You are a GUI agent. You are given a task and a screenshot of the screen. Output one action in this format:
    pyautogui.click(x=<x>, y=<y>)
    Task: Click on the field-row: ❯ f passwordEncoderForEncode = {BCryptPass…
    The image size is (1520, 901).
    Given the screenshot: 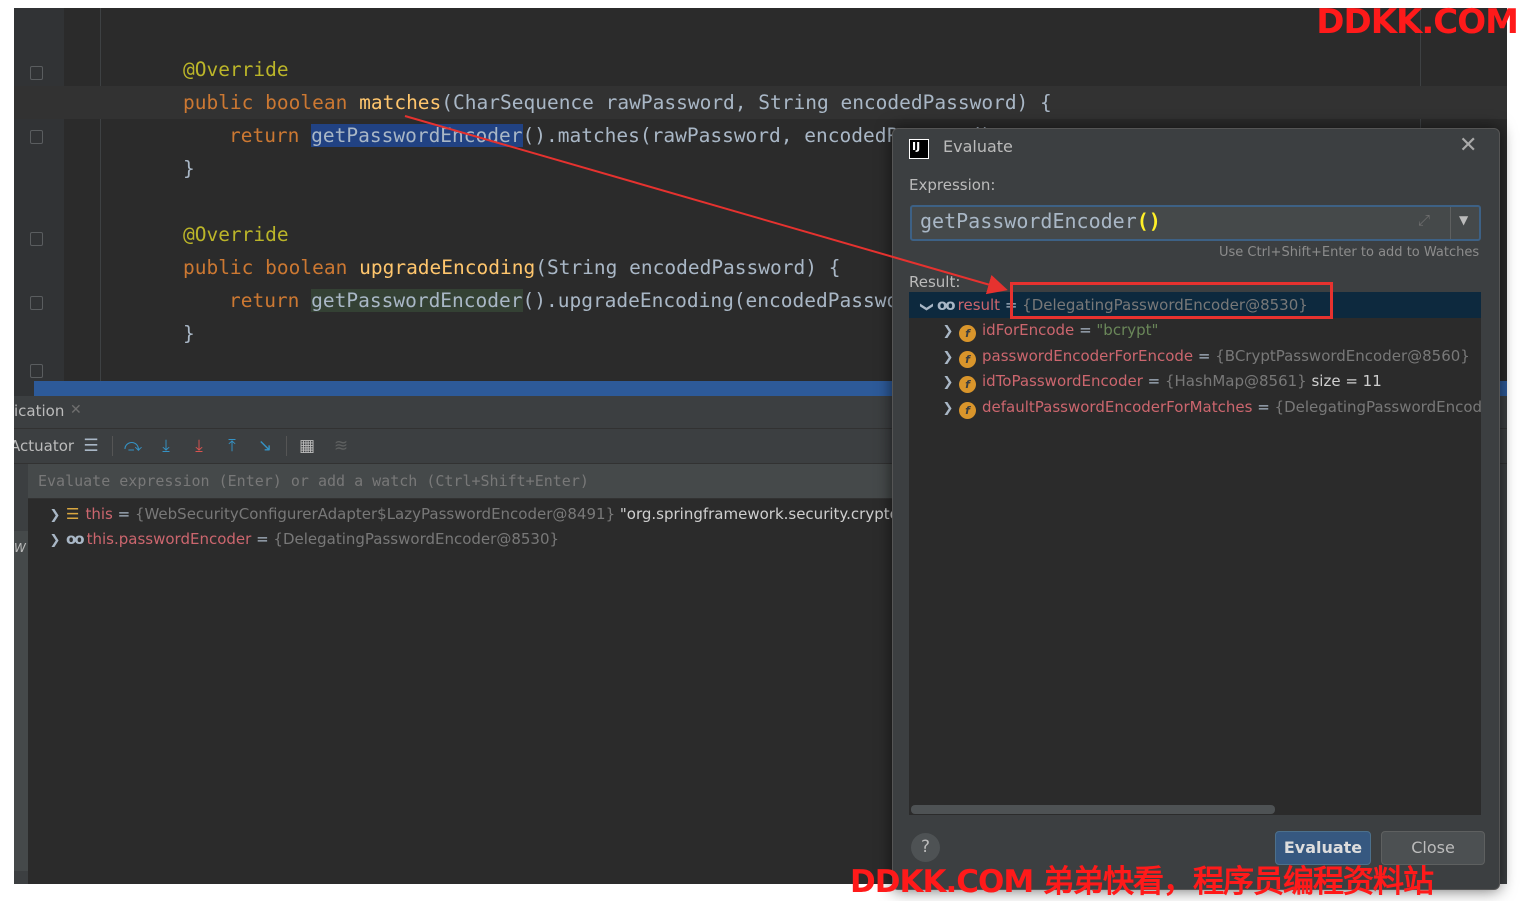 What is the action you would take?
    pyautogui.click(x=1203, y=356)
    